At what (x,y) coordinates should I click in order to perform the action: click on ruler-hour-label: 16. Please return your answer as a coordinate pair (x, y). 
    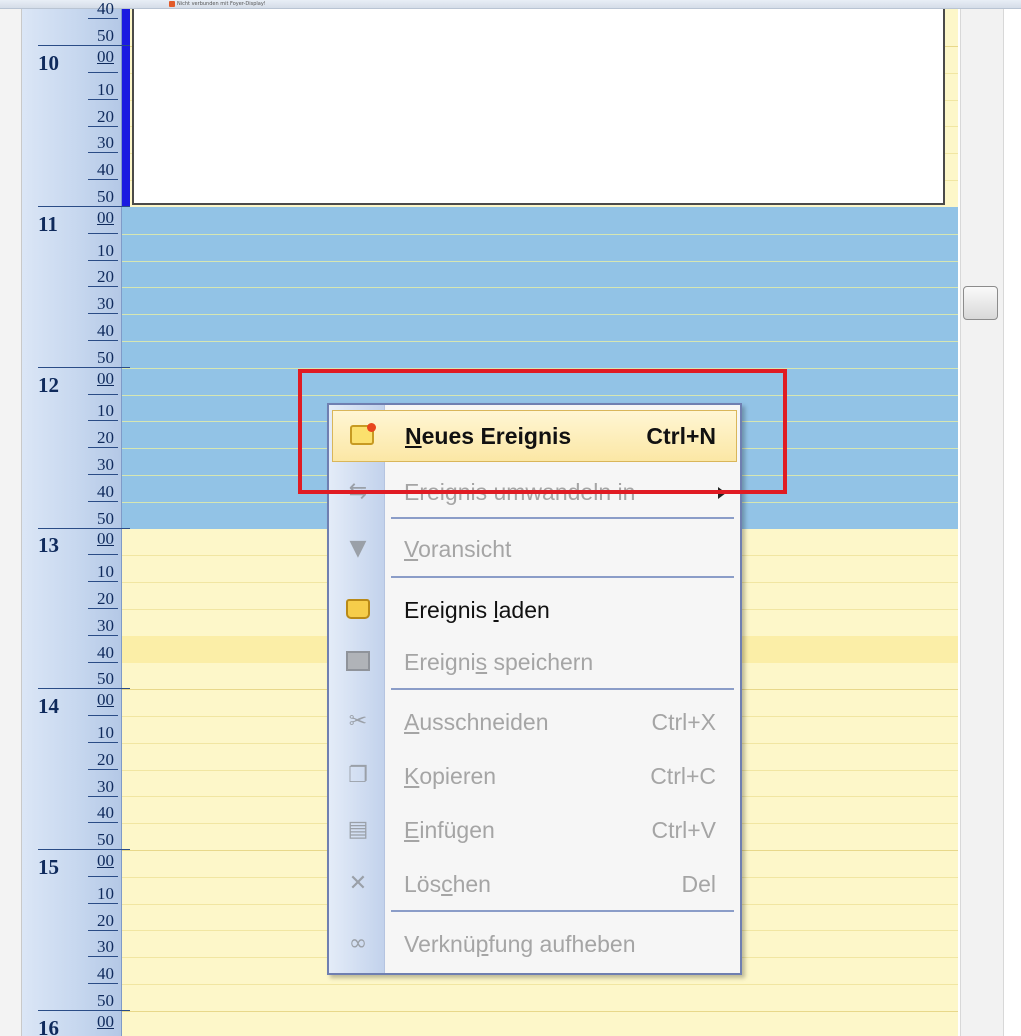
    Looking at the image, I should click on (48, 1025).